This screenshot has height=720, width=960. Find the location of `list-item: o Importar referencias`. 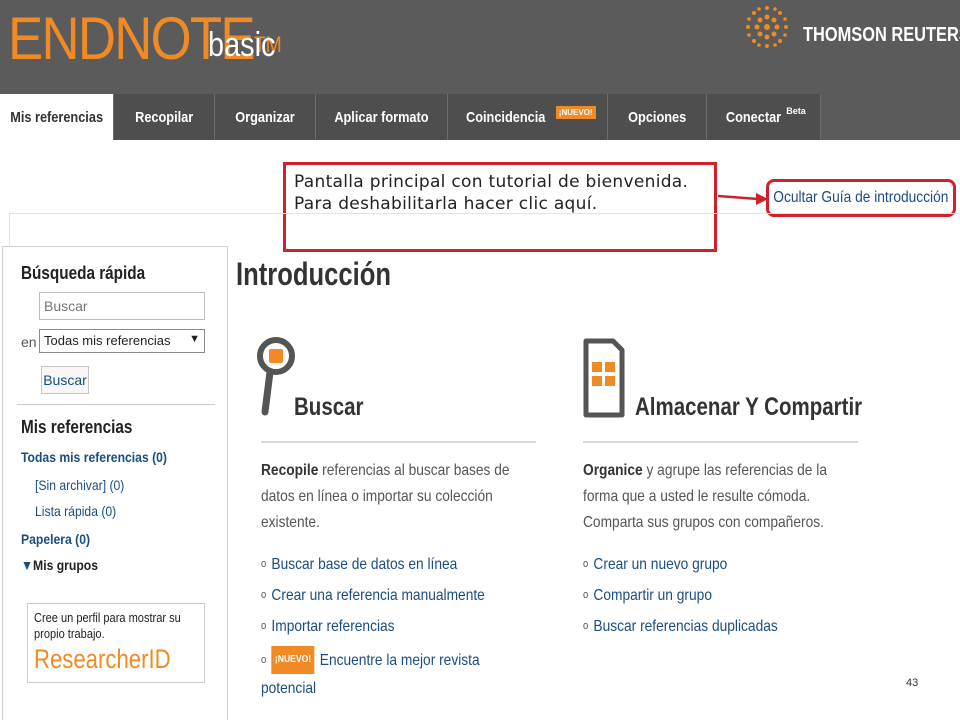

list-item: o Importar referencias is located at coordinates (373, 633).